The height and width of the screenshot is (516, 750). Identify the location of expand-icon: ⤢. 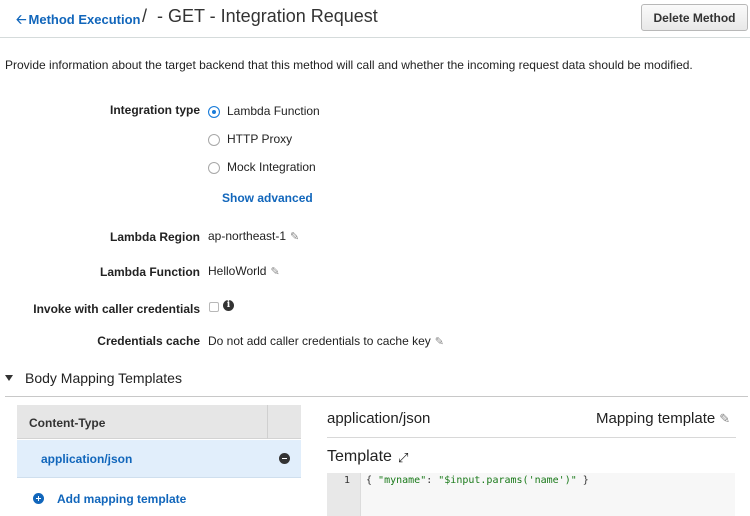
(403, 458).